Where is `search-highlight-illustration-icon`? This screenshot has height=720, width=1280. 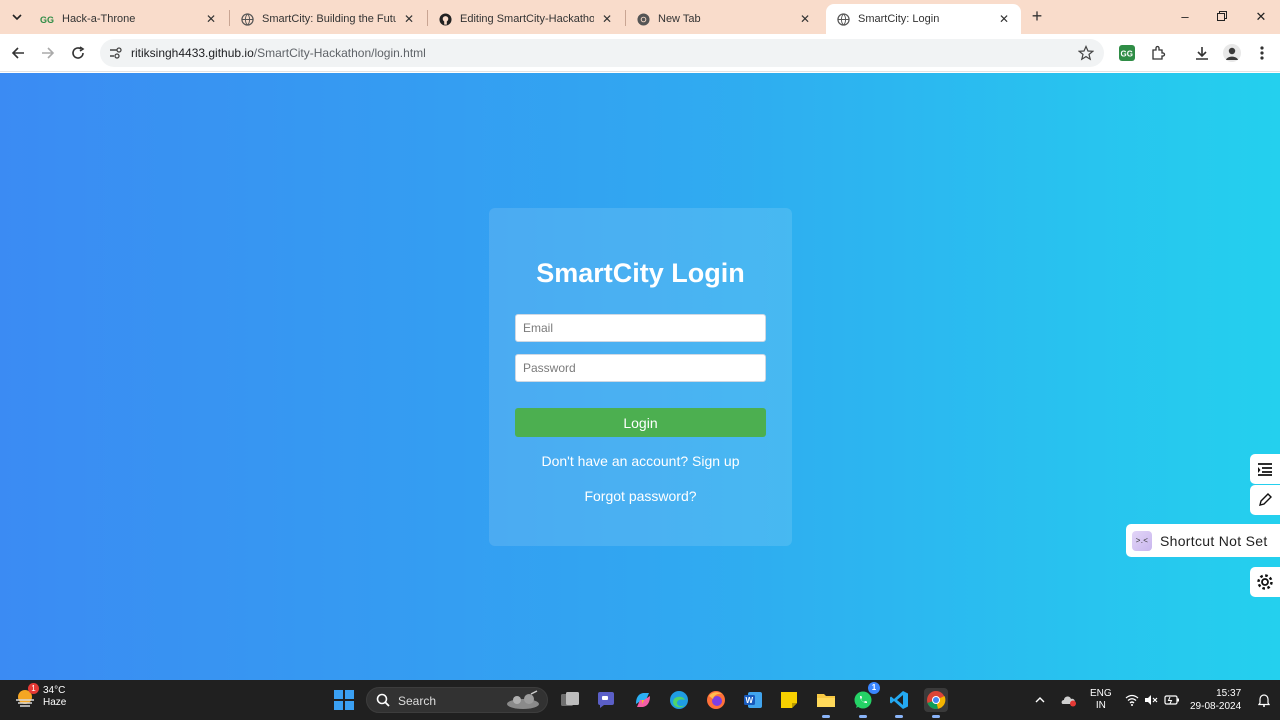 search-highlight-illustration-icon is located at coordinates (523, 699).